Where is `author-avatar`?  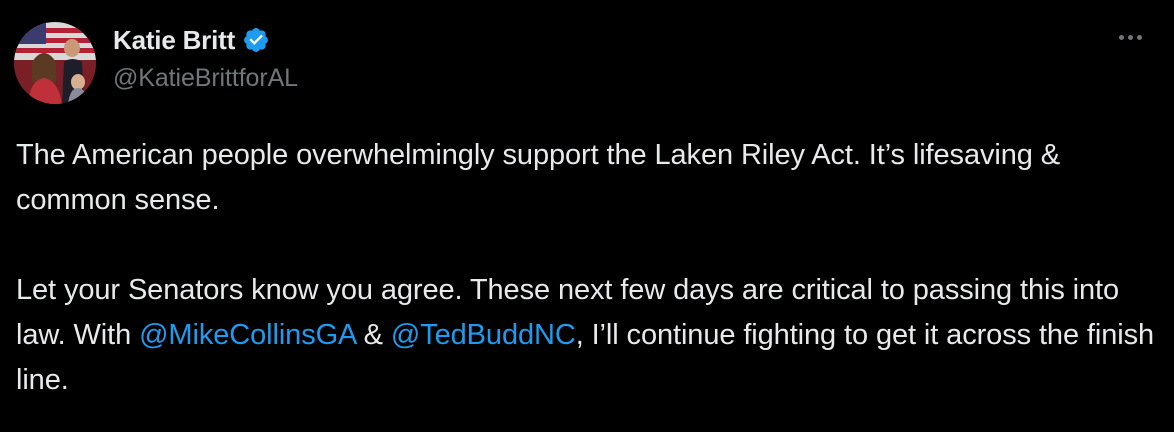 author-avatar is located at coordinates (55, 63).